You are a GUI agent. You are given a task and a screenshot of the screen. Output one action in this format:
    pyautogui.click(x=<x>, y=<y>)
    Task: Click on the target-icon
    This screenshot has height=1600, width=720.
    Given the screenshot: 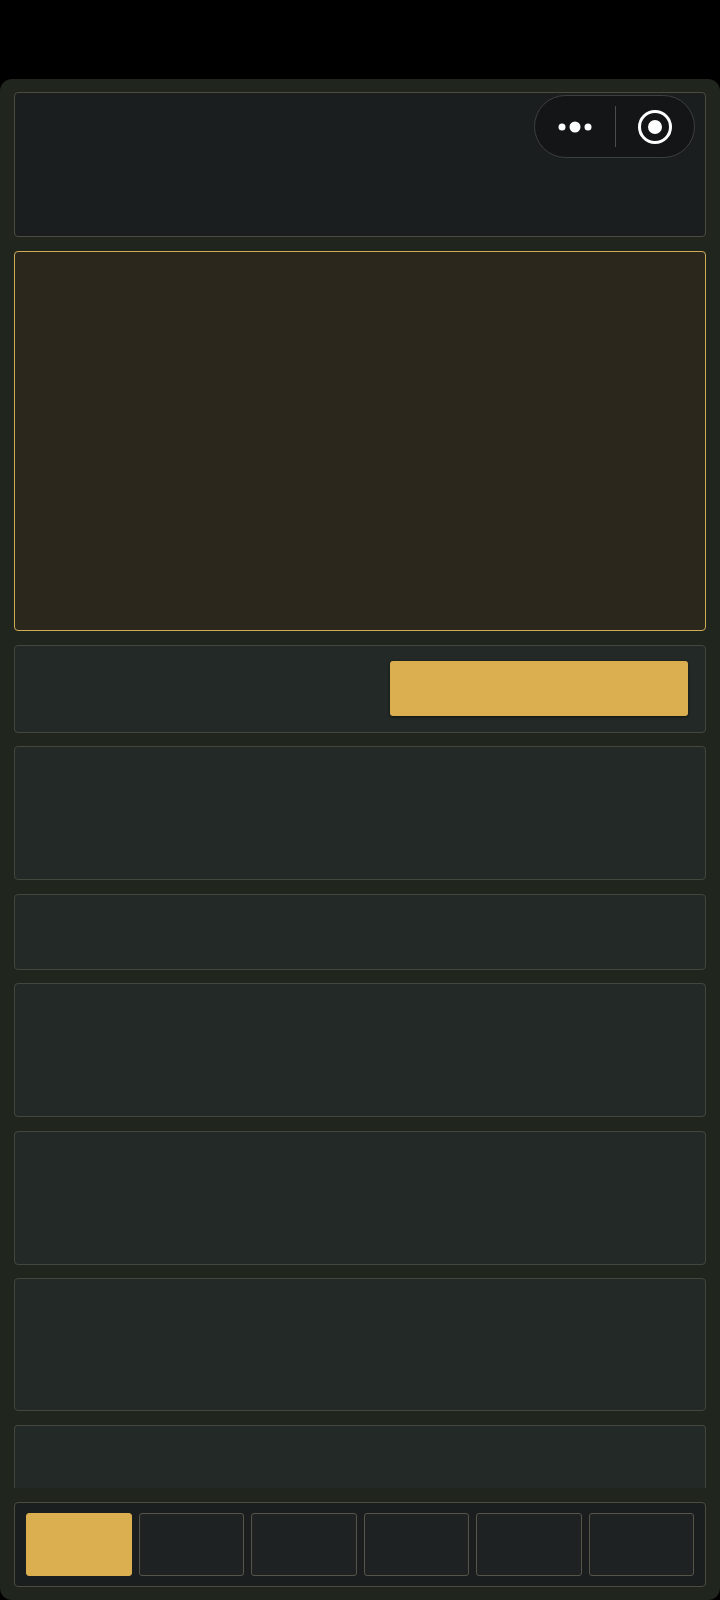 What is the action you would take?
    pyautogui.click(x=655, y=126)
    